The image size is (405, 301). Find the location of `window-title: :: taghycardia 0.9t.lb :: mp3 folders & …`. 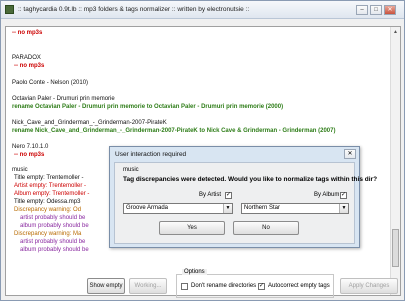

window-title: :: taghycardia 0.9t.lb :: mp3 folders & … is located at coordinates (134, 9).